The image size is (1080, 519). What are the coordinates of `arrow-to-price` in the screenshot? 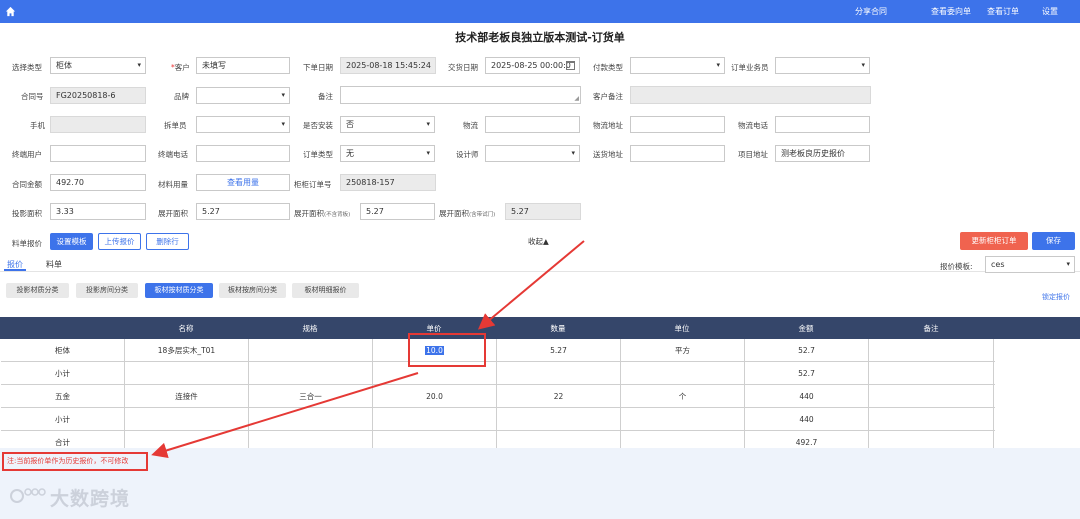 It's located at (531, 285).